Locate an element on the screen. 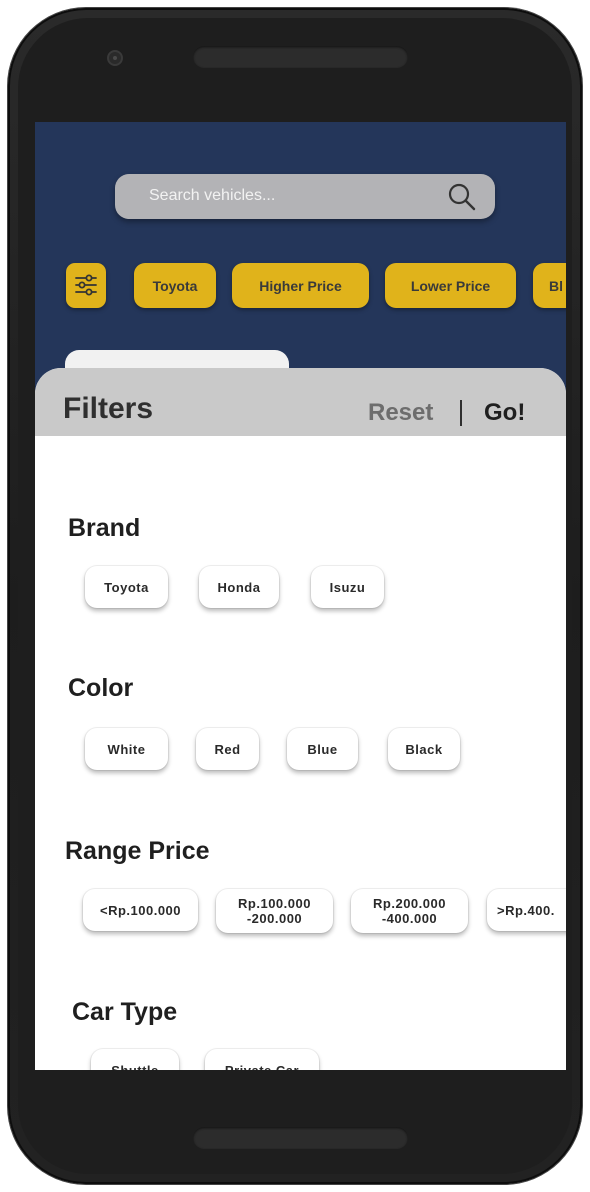  header-divider is located at coordinates (461, 413).